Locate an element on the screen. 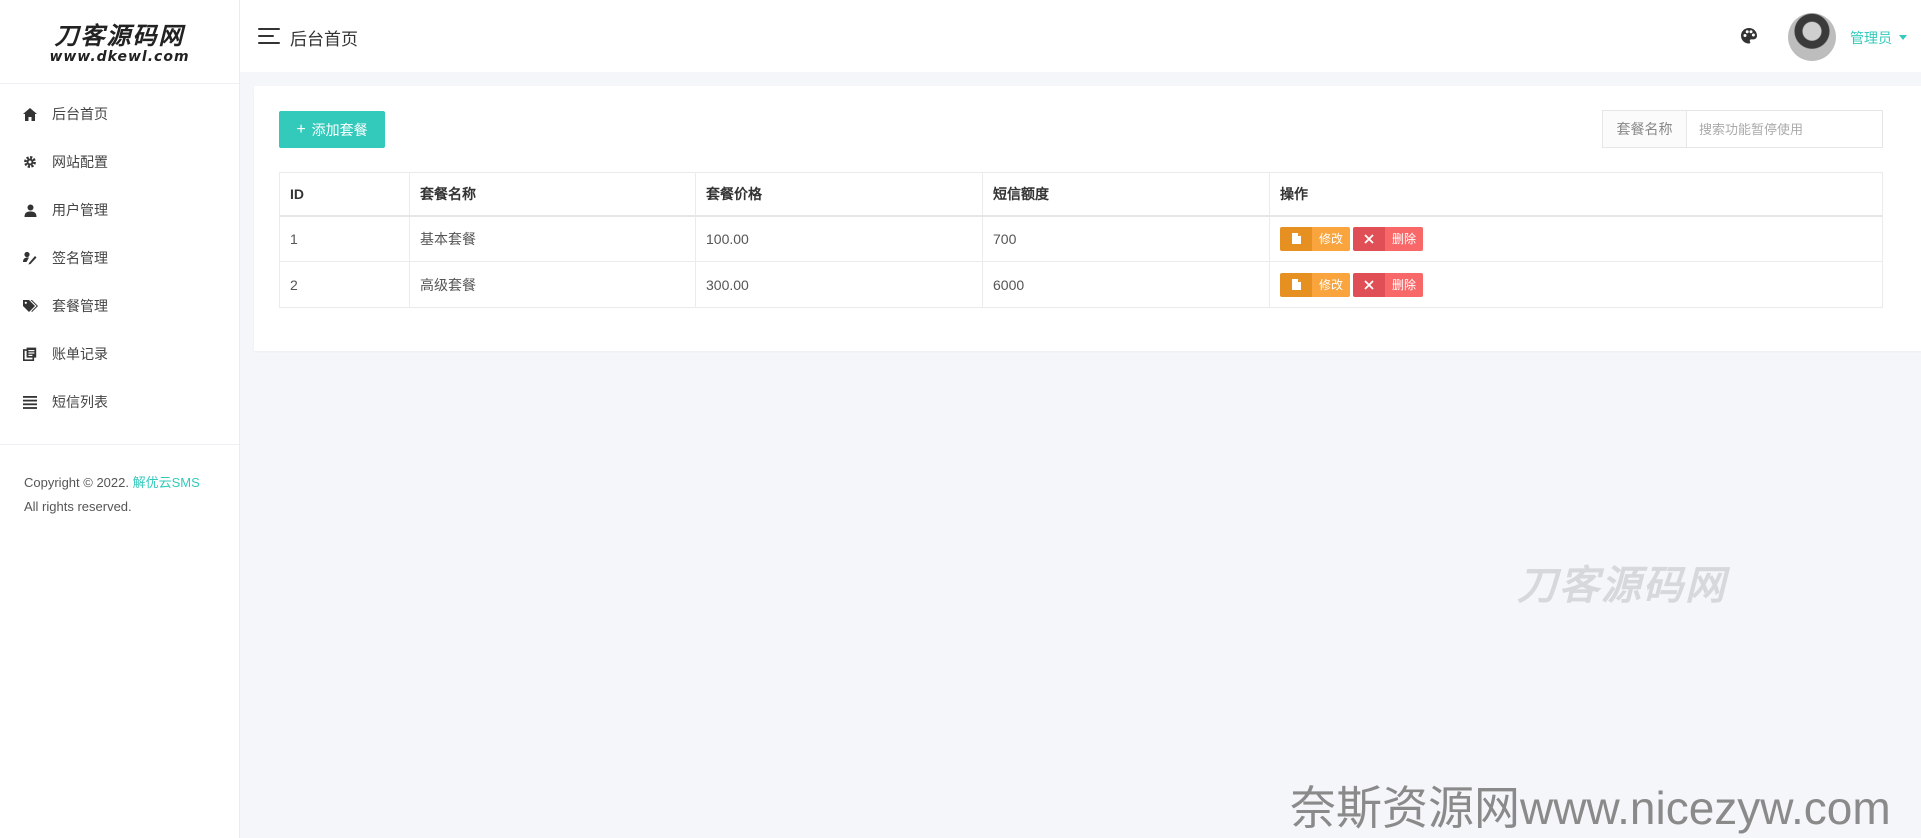 Image resolution: width=1921 pixels, height=838 pixels. sidebar: 刀客源码网 www.dkewl.com 后台首页 网站配置 用户管理 签名管理 is located at coordinates (120, 419).